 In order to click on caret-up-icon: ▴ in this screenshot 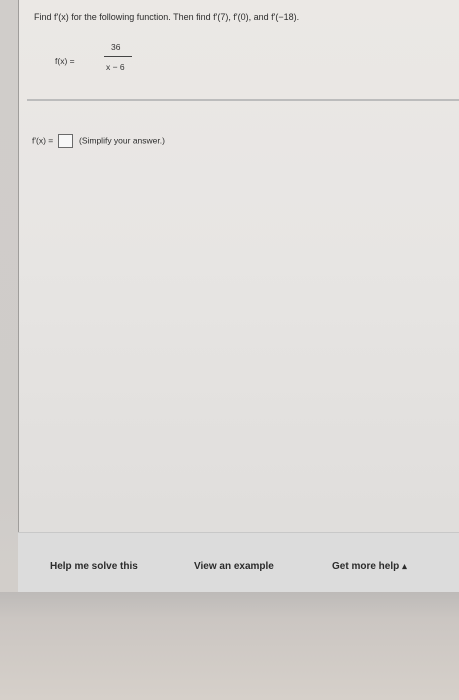, I will do `click(404, 566)`.